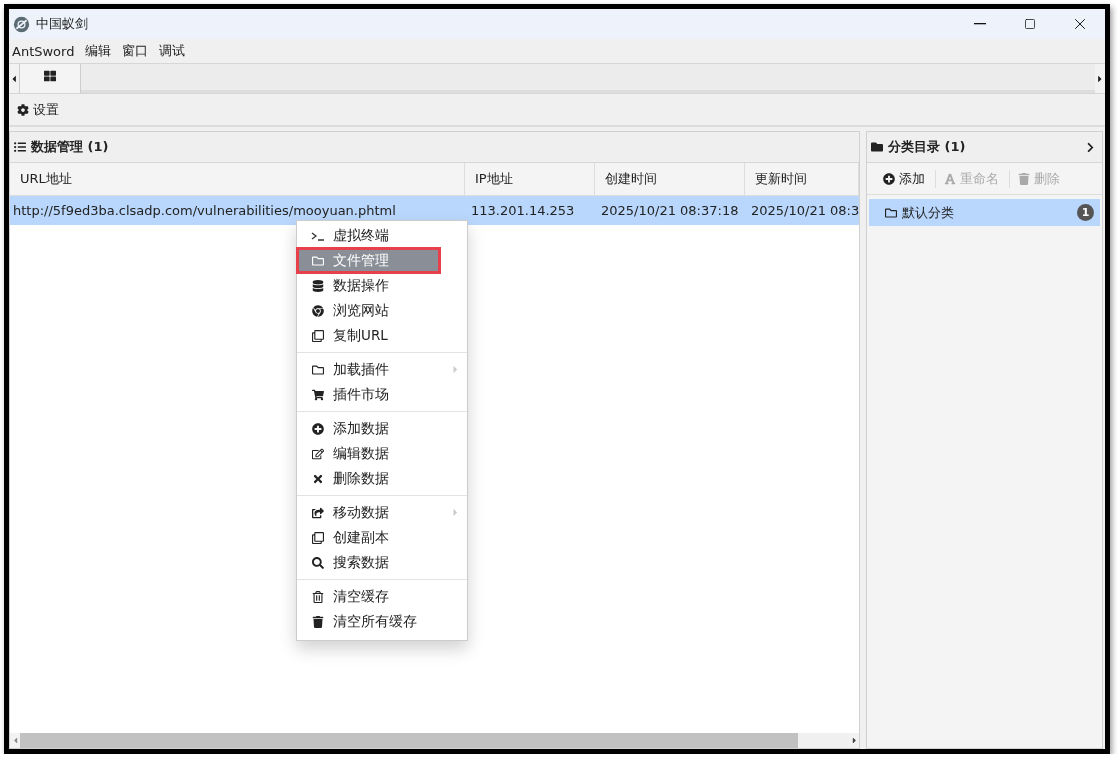 The width and height of the screenshot is (1119, 768). Describe the element at coordinates (804, 211) in the screenshot. I see `table-cell-text: 2025/10/21 08:3` at that location.